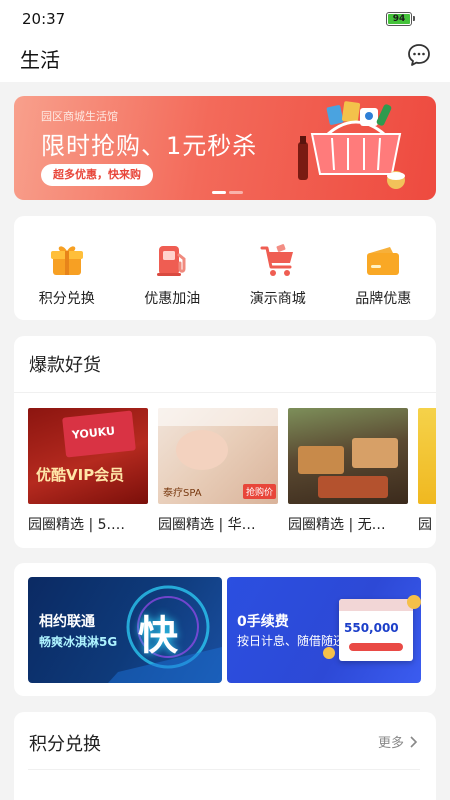 This screenshot has width=450, height=800. Describe the element at coordinates (227, 192) in the screenshot. I see `banner-pagination` at that location.